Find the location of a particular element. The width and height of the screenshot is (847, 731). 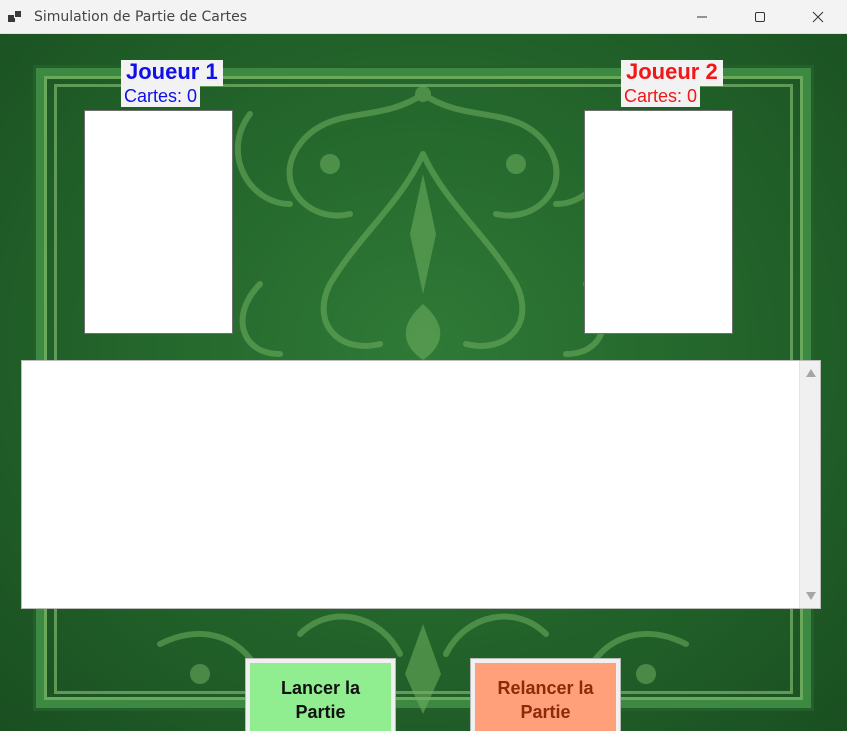

scroll-down-button is located at coordinates (810, 596).